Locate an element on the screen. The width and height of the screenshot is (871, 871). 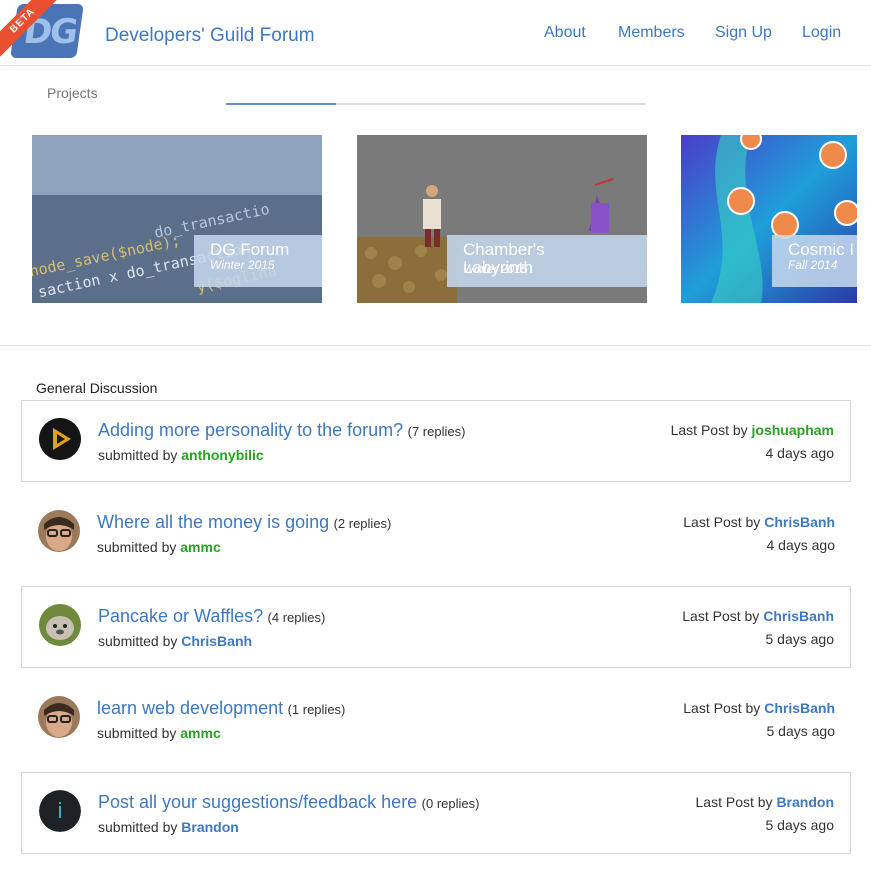
submitted-by: submitted by anthonybilic is located at coordinates (181, 455).